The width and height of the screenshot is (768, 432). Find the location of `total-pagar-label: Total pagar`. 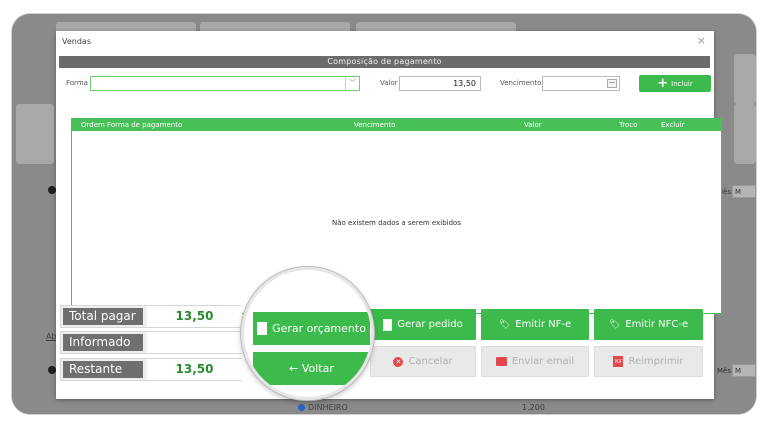

total-pagar-label: Total pagar is located at coordinates (103, 316).